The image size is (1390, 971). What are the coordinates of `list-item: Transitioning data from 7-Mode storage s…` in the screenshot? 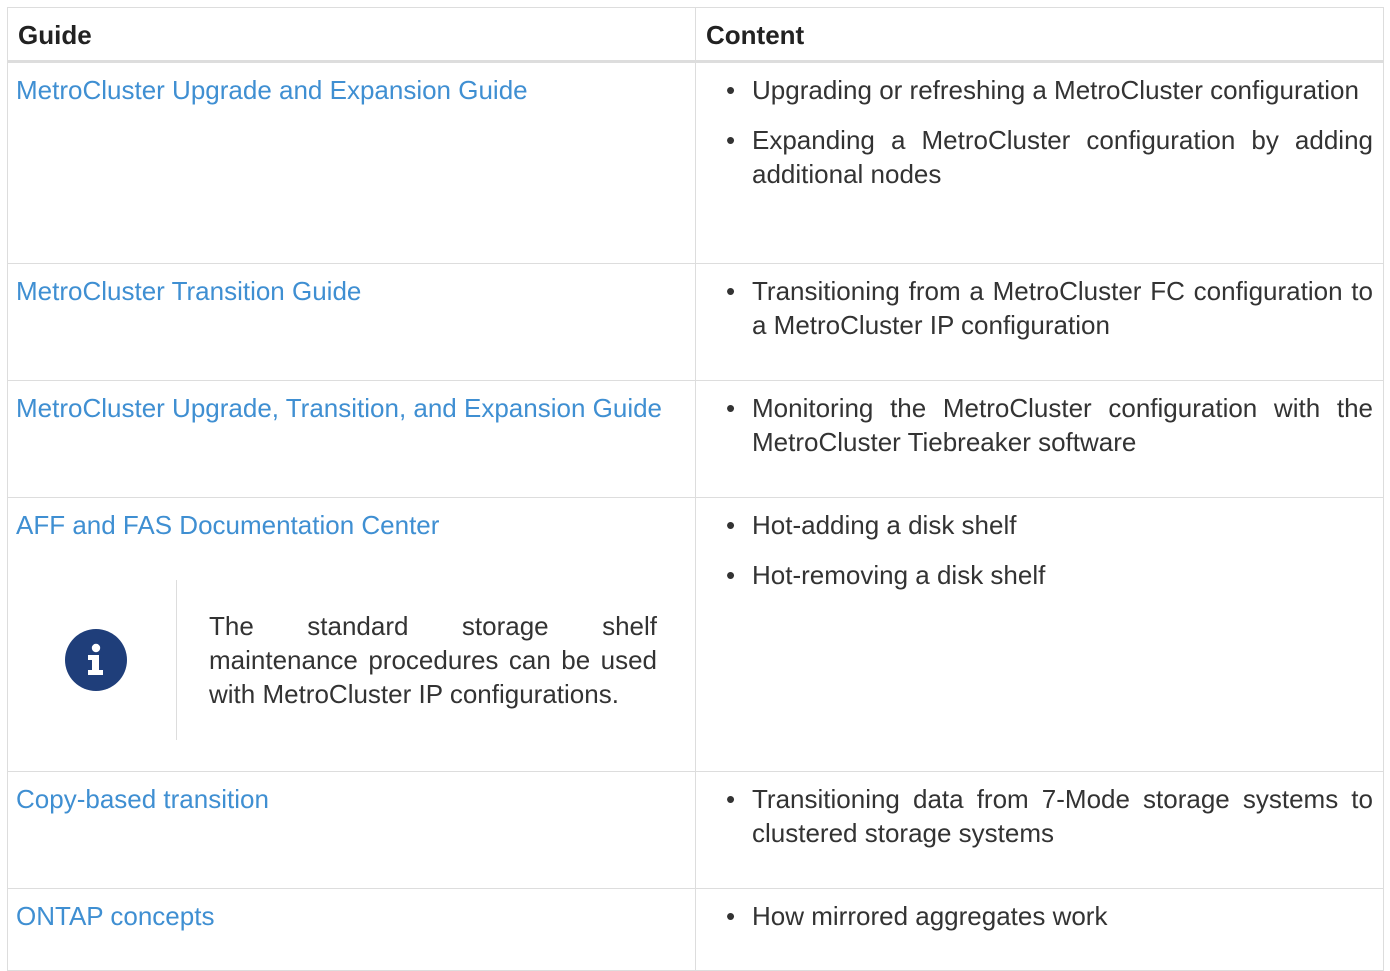 It's located at (1049, 816).